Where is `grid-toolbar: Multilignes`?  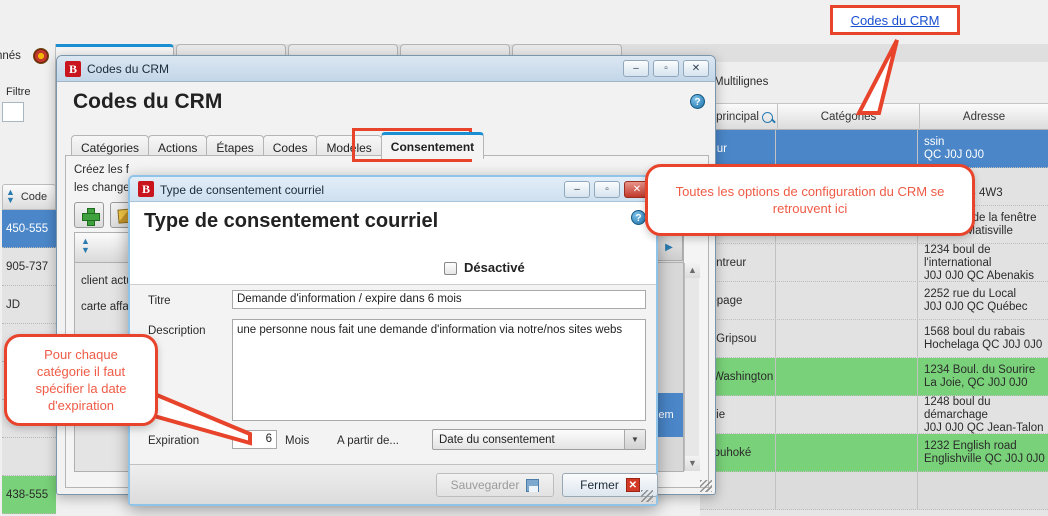
grid-toolbar: Multilignes is located at coordinates (874, 83).